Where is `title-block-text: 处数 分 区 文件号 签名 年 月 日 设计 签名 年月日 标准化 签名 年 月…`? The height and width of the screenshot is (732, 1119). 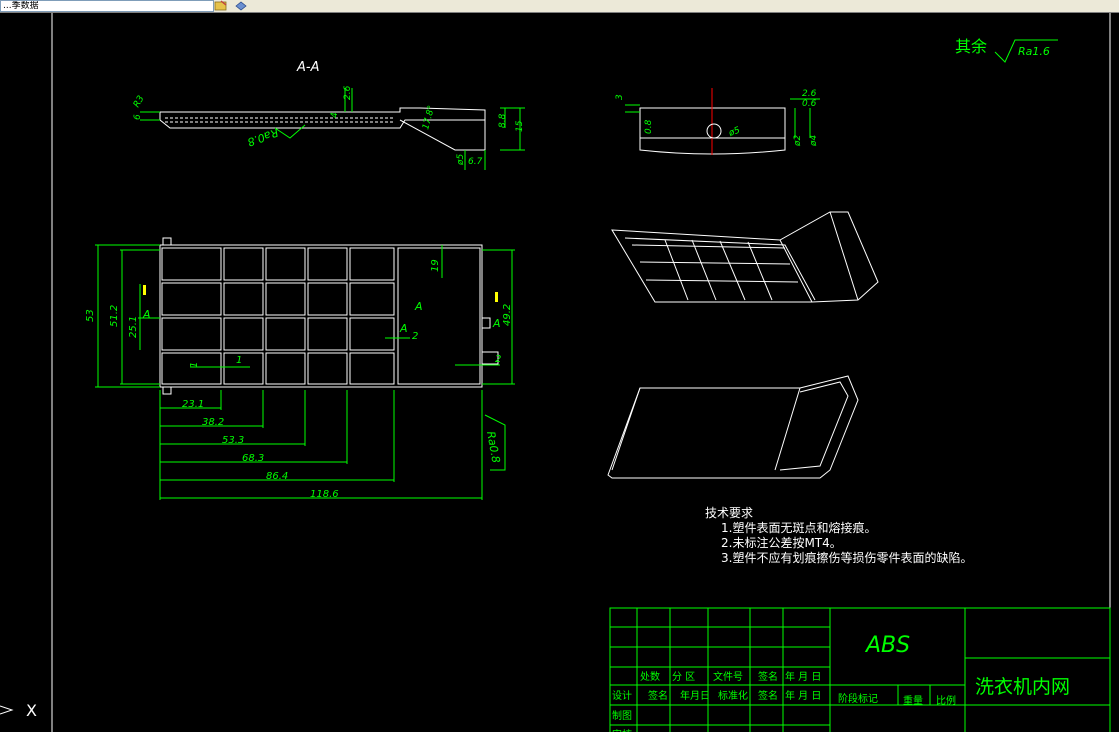 title-block-text: 处数 分 区 文件号 签名 年 月 日 设计 签名 年月日 标准化 签名 年 月… is located at coordinates (784, 701).